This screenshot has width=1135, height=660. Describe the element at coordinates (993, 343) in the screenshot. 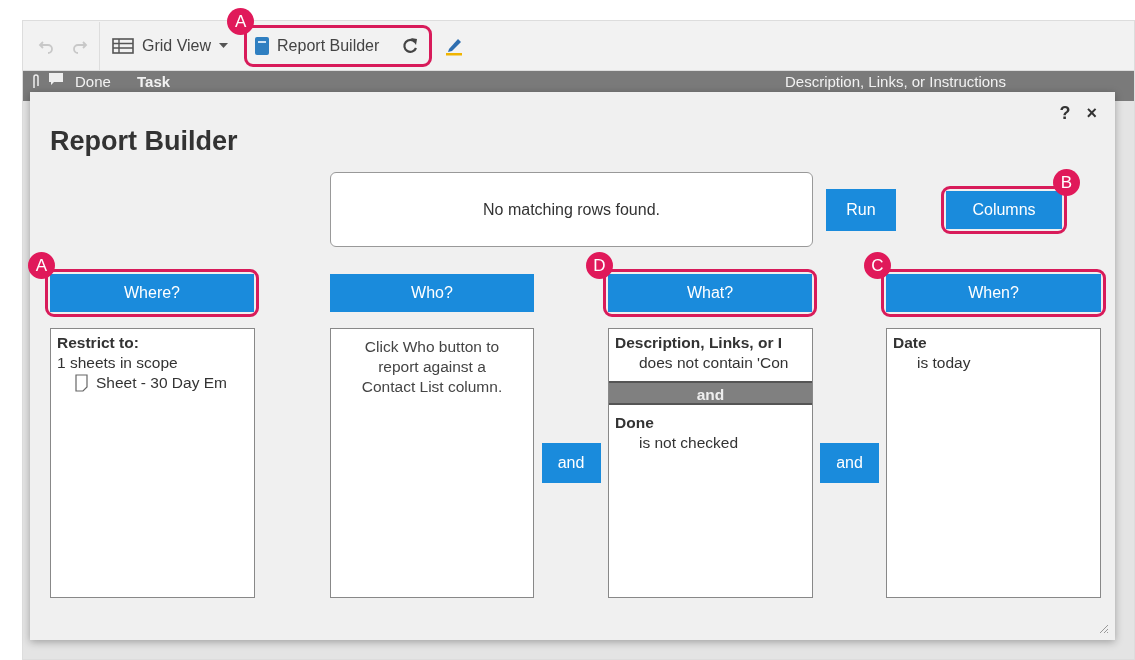

I see `criterion-field: Date` at that location.